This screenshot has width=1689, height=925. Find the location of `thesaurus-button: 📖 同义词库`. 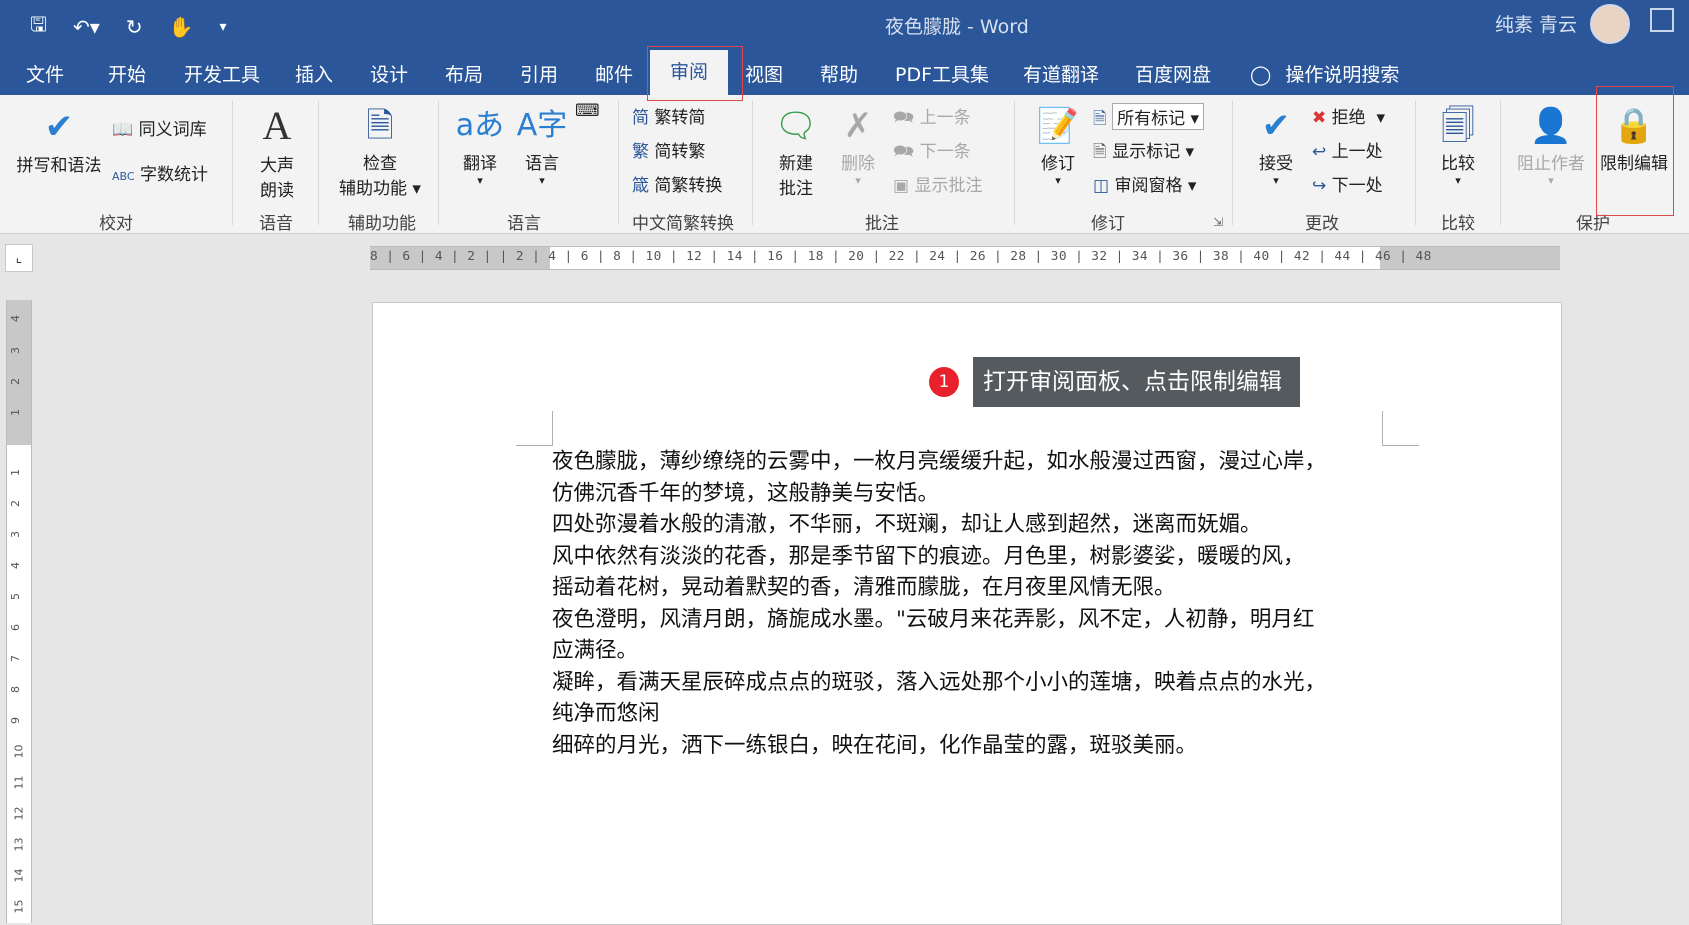

thesaurus-button: 📖 同义词库 is located at coordinates (159, 127).